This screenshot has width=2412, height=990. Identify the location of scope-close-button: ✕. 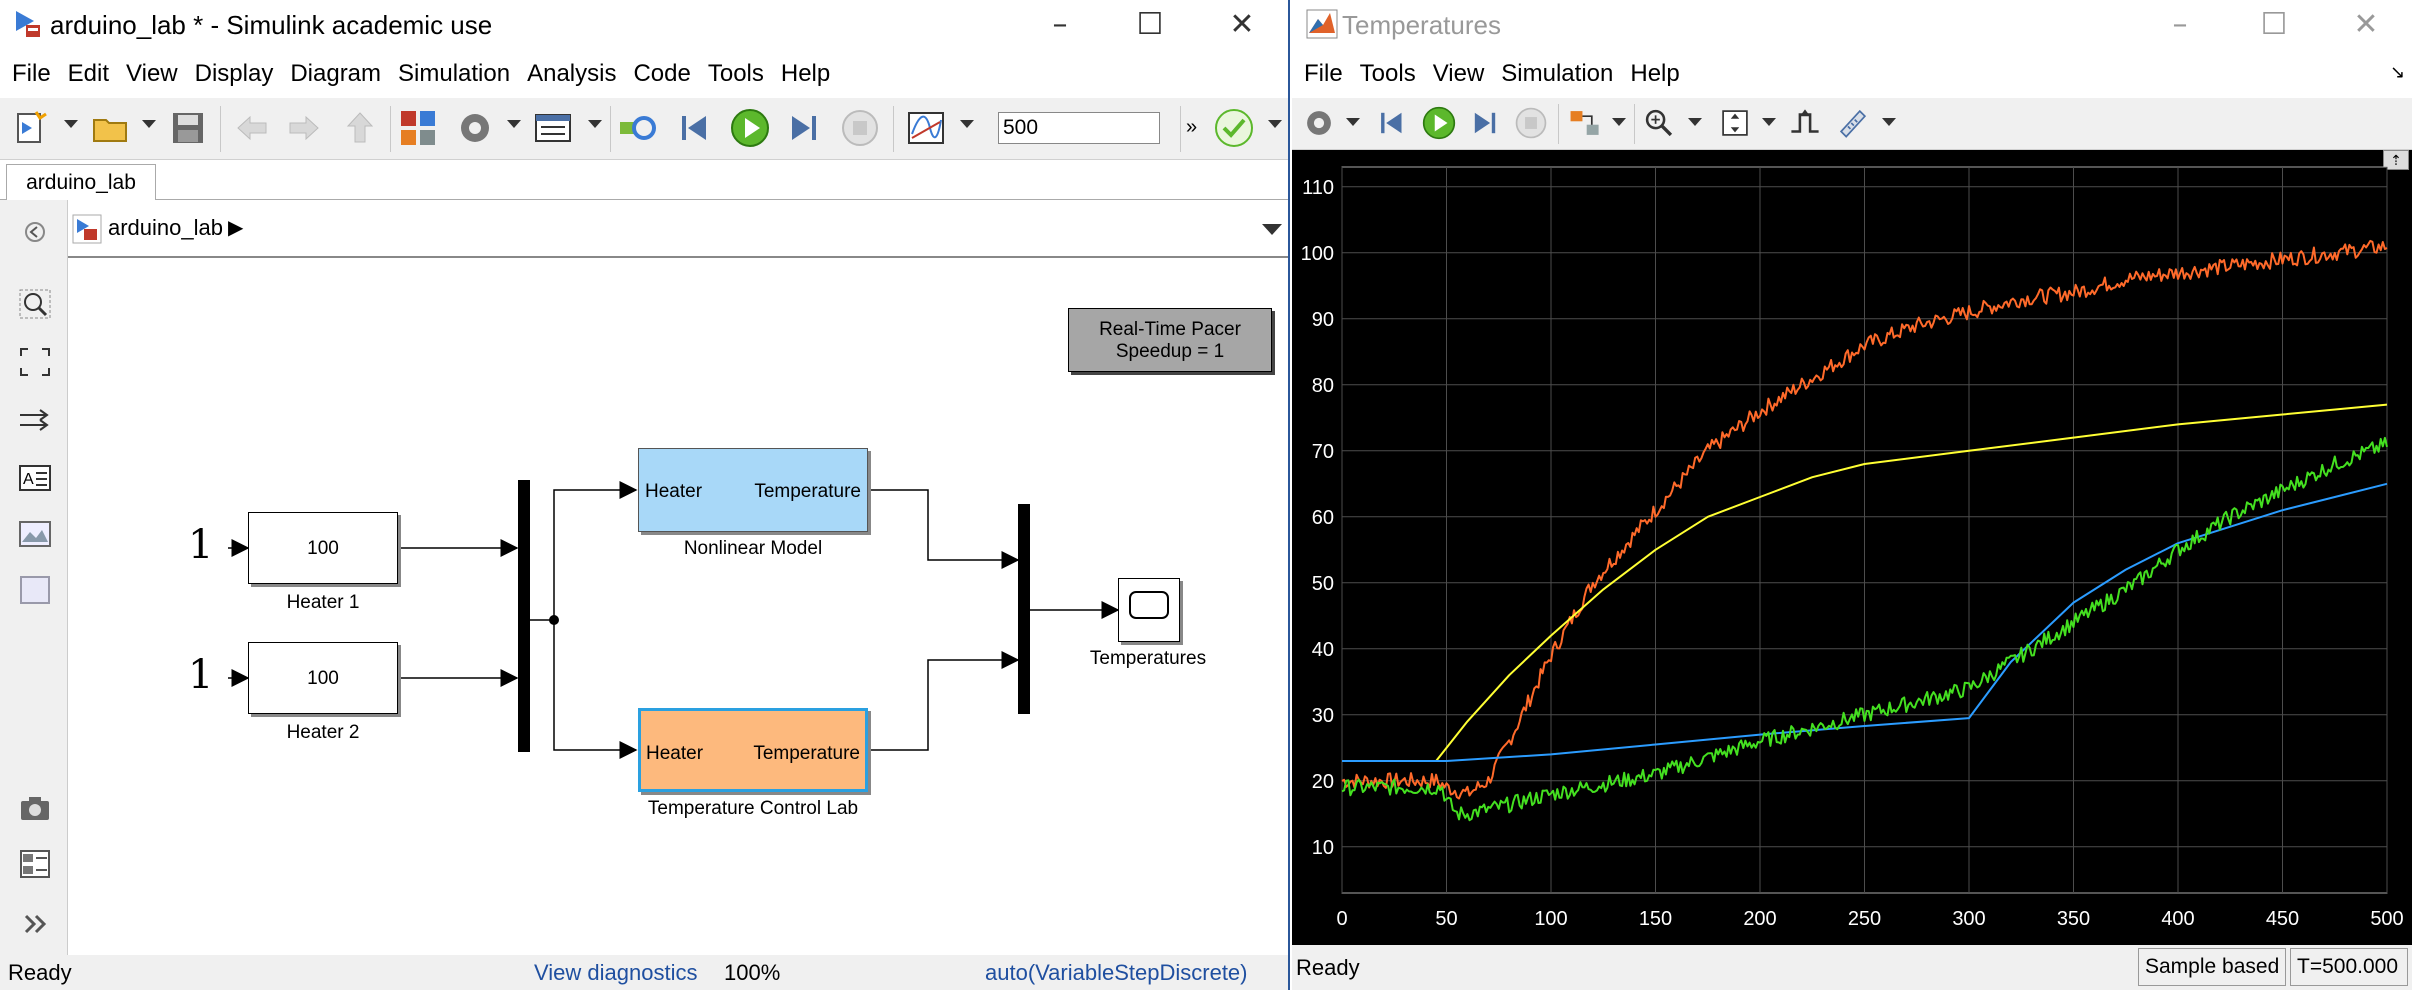
(2366, 25).